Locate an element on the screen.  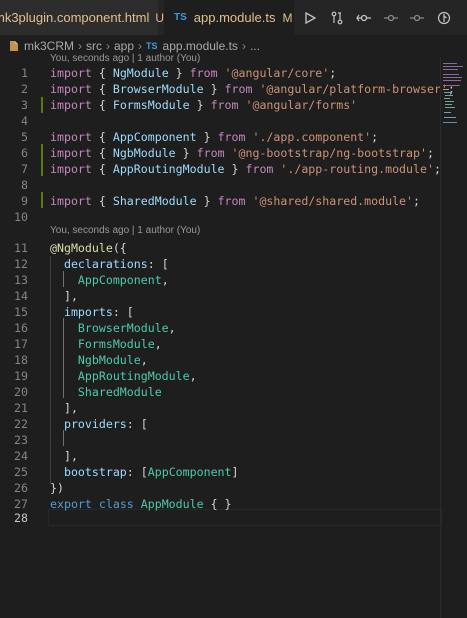
code-line: 19 AppRoutingModule, is located at coordinates (220, 376).